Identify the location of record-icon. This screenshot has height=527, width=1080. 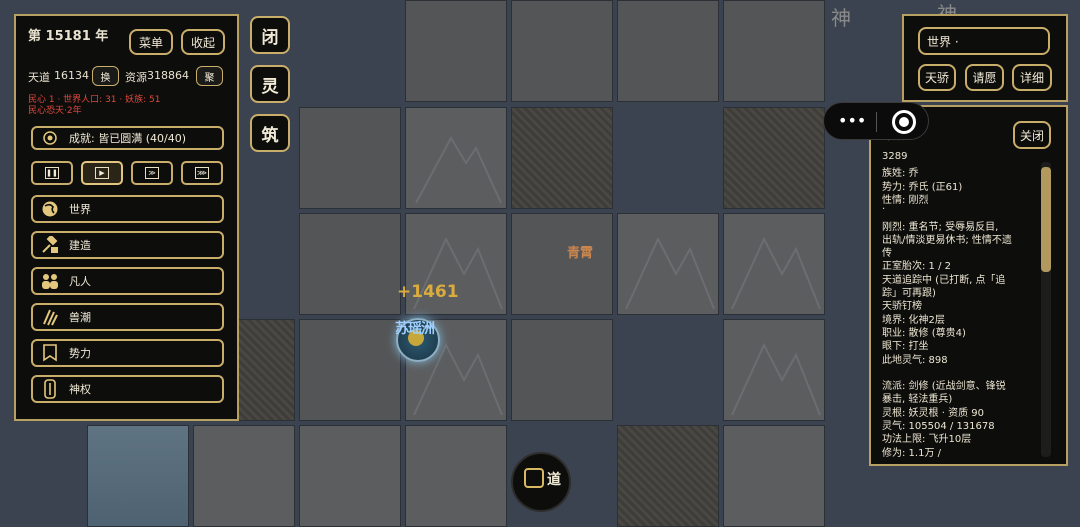
(904, 122).